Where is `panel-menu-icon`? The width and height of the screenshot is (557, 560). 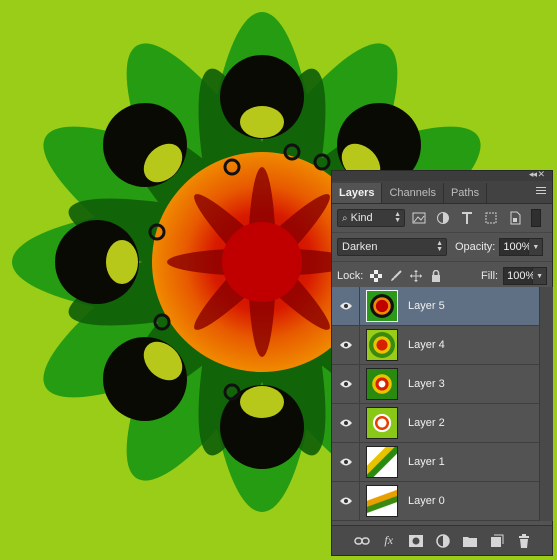
panel-menu-icon is located at coordinates (541, 190).